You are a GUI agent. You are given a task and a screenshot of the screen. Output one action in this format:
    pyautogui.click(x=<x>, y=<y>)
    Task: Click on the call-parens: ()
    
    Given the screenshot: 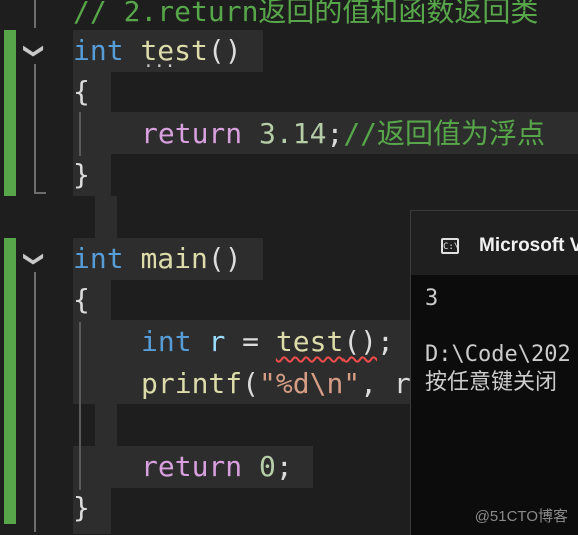 What is the action you would take?
    pyautogui.click(x=360, y=341)
    